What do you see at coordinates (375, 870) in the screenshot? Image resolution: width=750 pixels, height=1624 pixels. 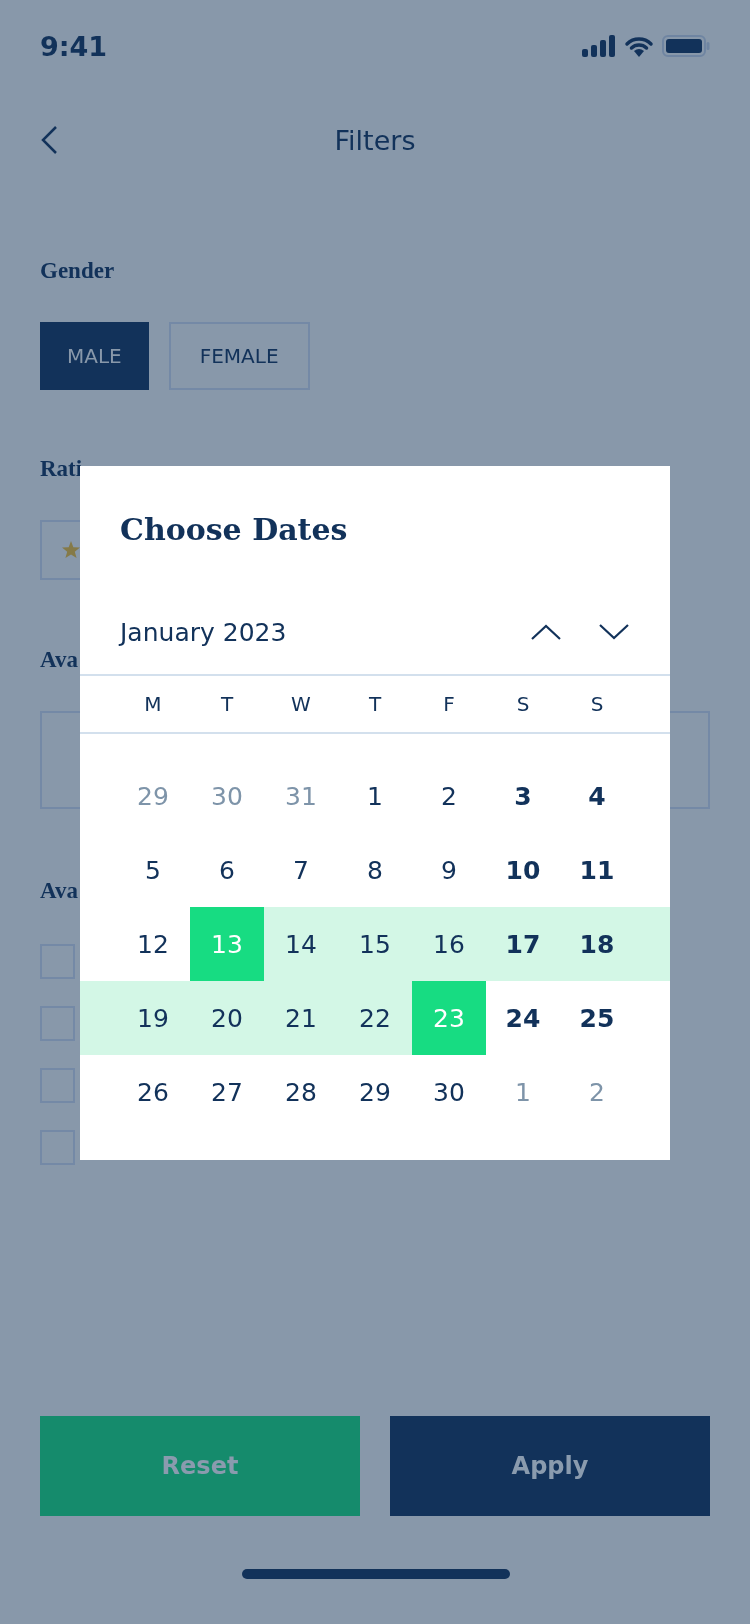 I see `calendar-day: 8` at bounding box center [375, 870].